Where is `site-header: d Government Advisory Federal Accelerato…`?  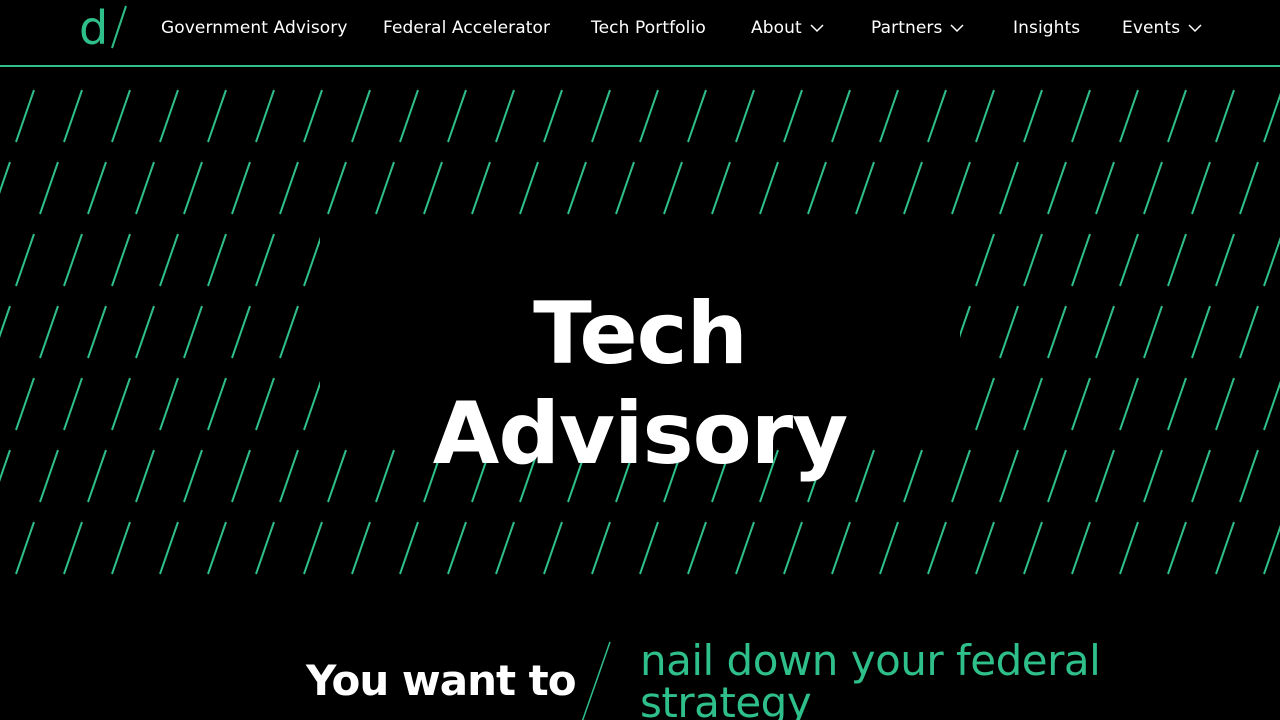
site-header: d Government Advisory Federal Accelerato… is located at coordinates (640, 33).